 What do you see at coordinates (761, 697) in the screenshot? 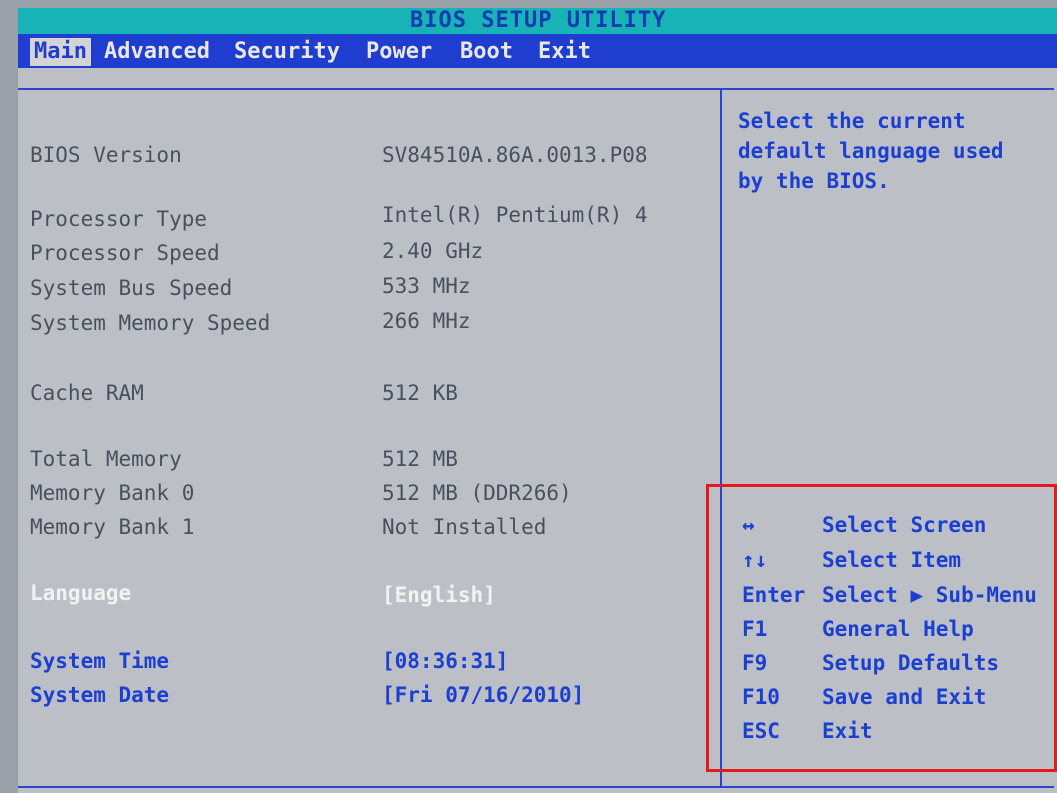
I see `key-f10: F10` at bounding box center [761, 697].